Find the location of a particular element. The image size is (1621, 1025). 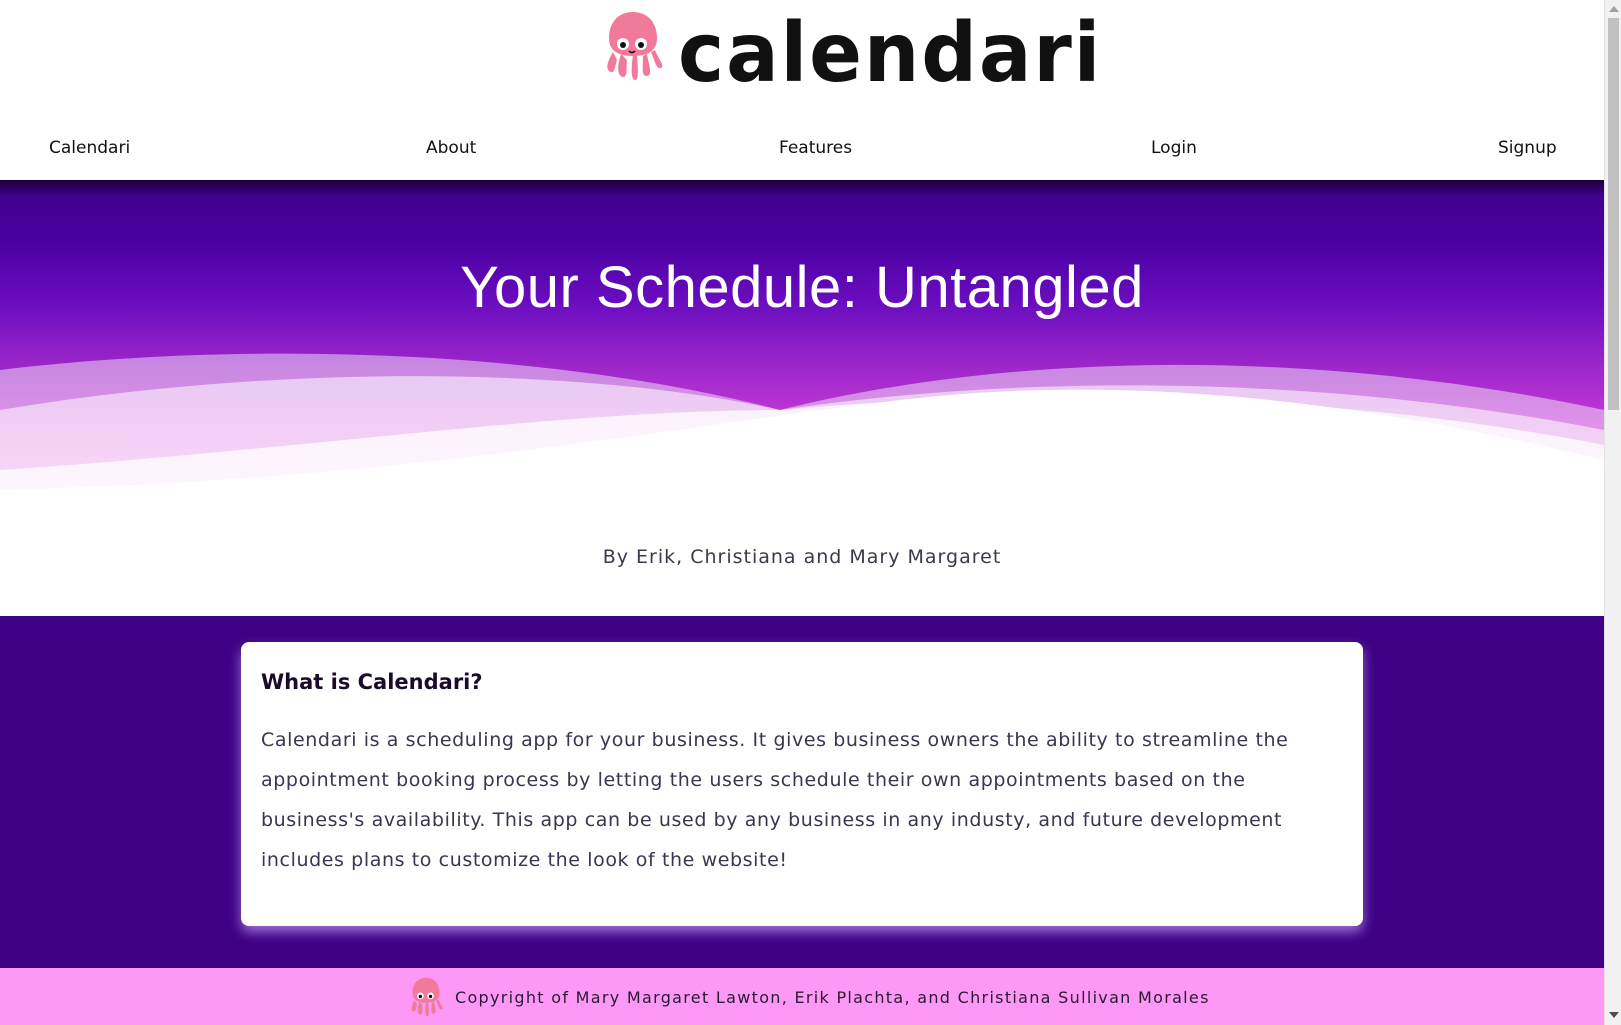

nav-item-signup: Signup is located at coordinates (1527, 148).